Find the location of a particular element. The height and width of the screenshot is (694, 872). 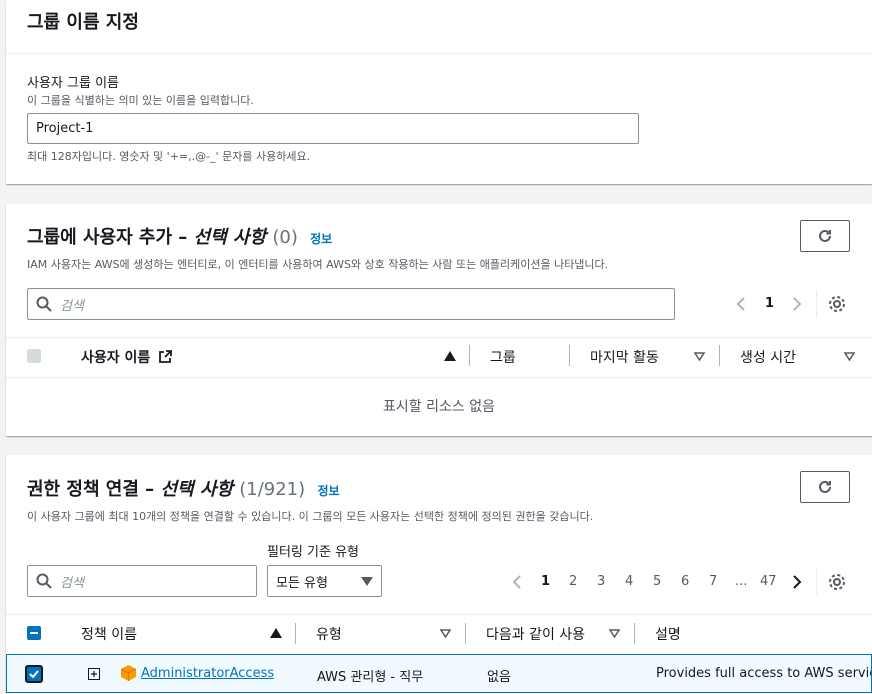

filter-type-value: 모든 유형 is located at coordinates (302, 583).